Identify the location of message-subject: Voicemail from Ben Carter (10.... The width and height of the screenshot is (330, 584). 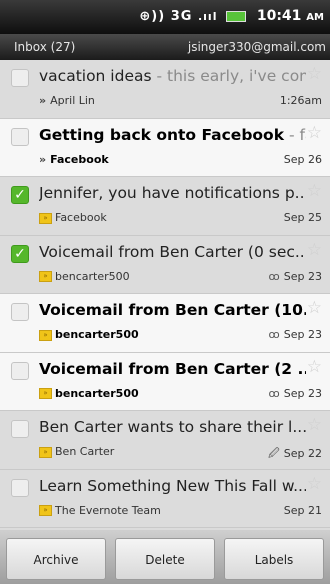
(172, 310).